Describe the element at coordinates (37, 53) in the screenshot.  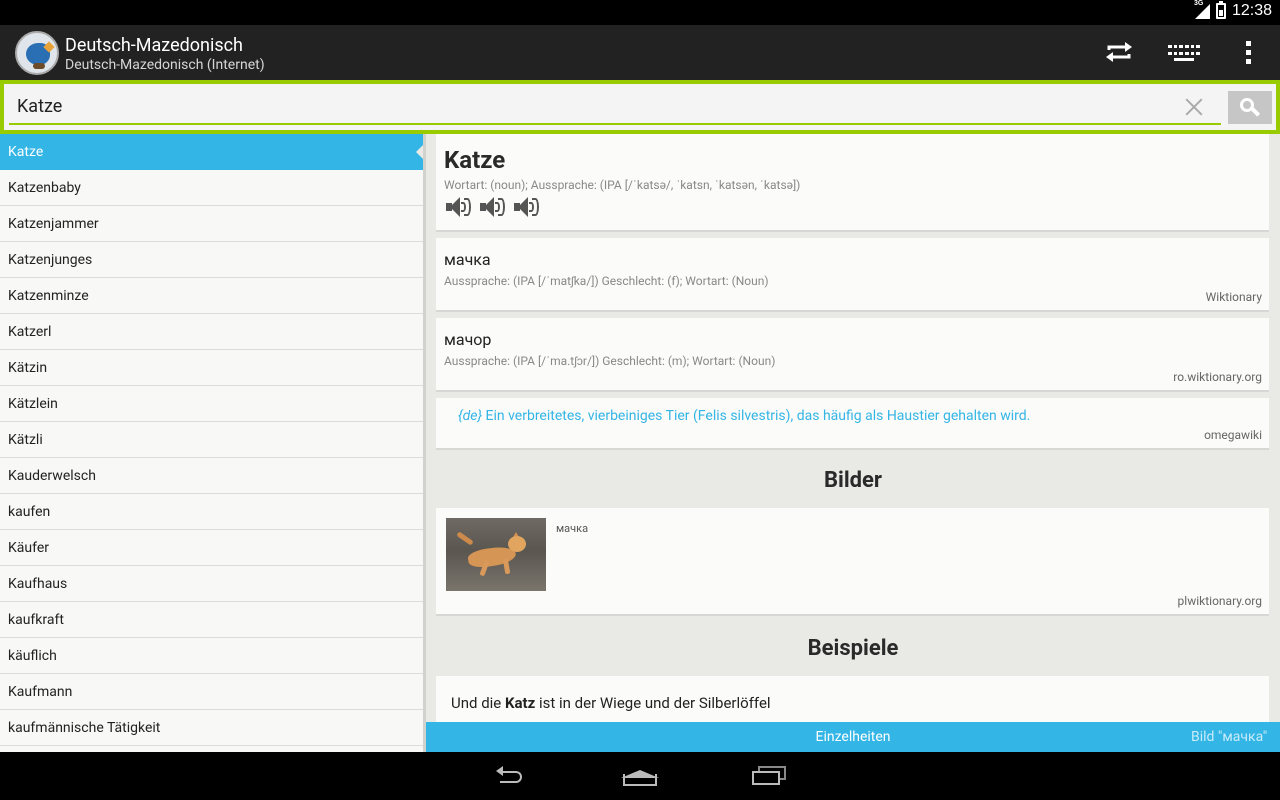
I see `app-logo-icon` at that location.